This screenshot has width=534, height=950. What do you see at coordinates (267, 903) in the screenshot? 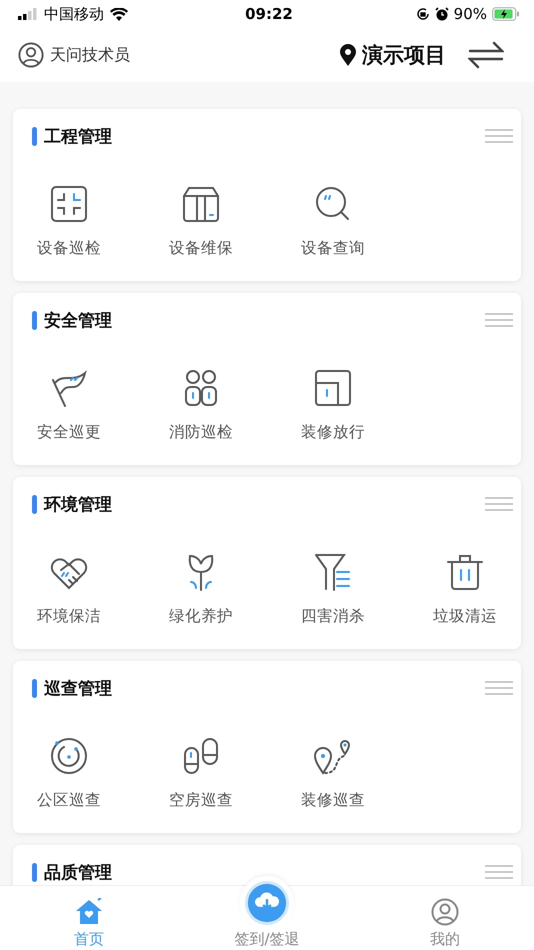
I see `cloud-download-icon` at bounding box center [267, 903].